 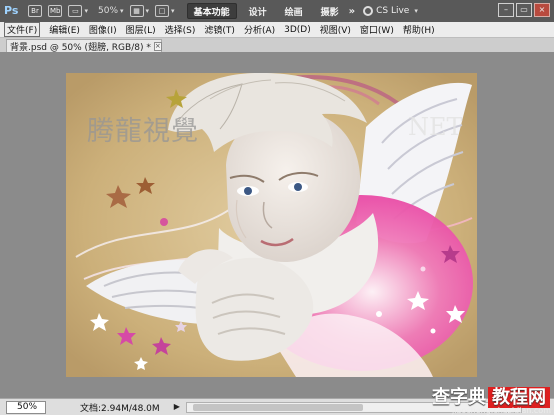 I want to click on site-logo-name: 查字典, so click(x=459, y=397).